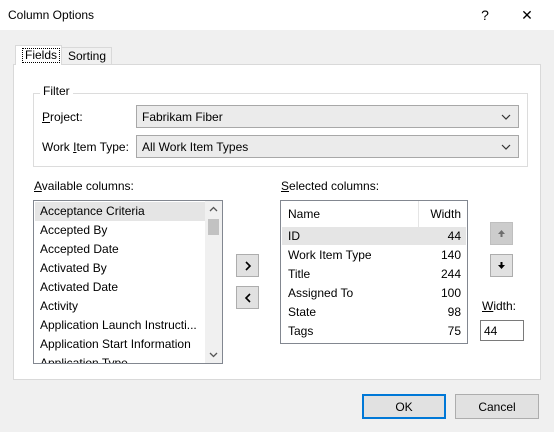  I want to click on arrow-down-icon, so click(501, 265).